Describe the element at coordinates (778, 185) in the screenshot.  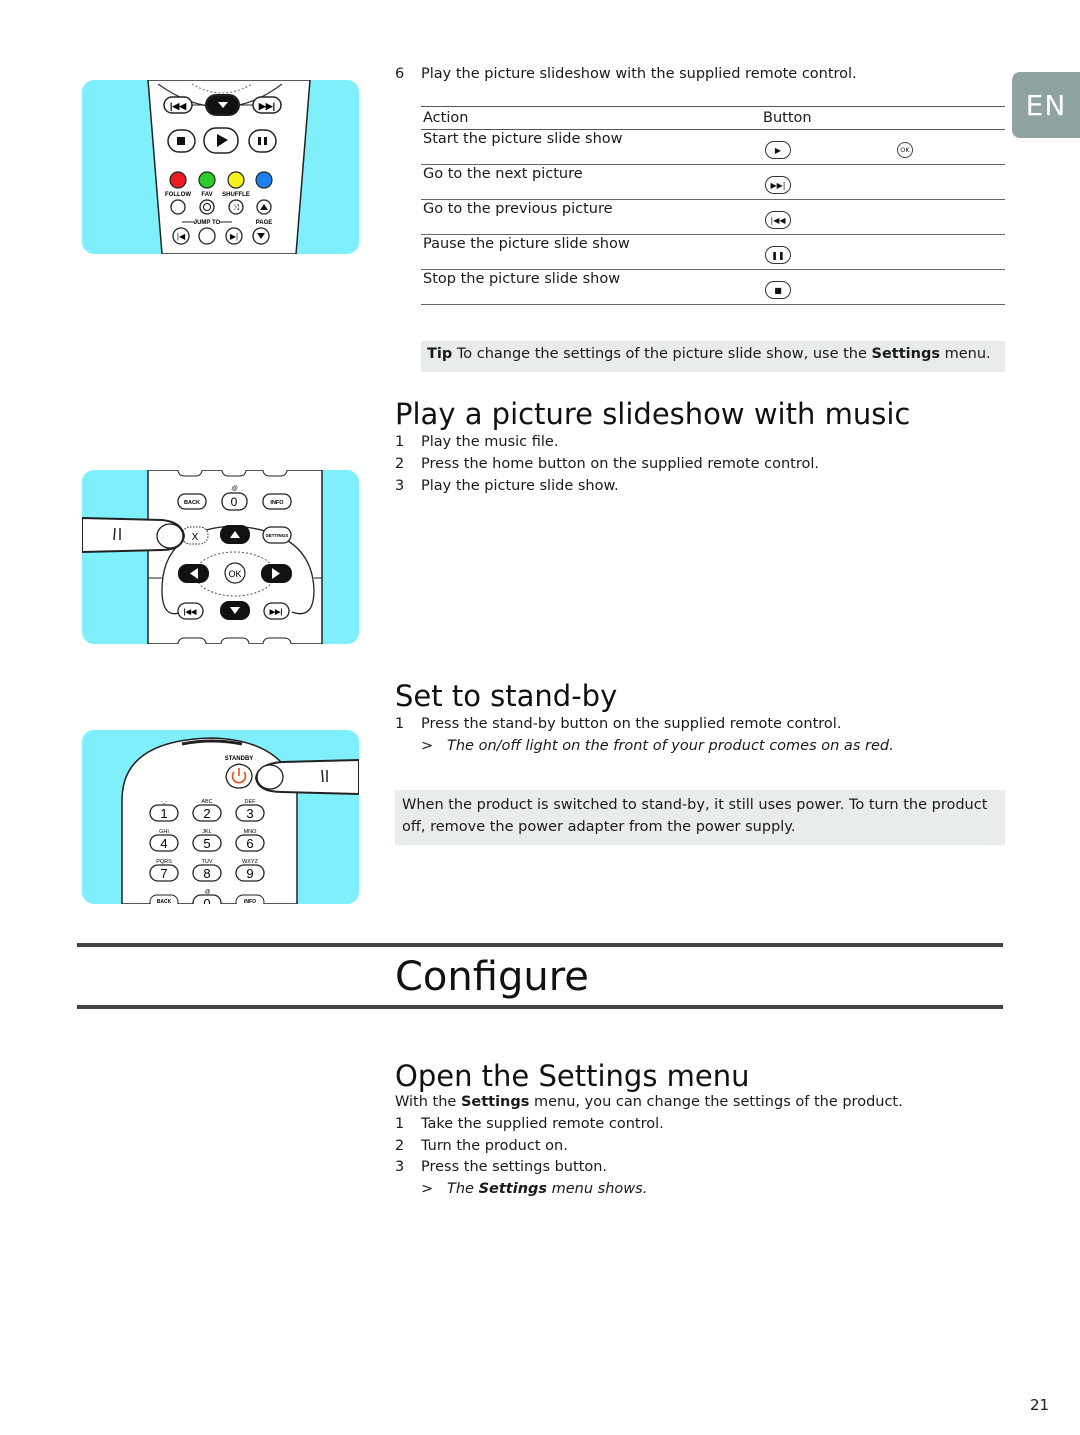
I see `next-icon: ▶▶|` at that location.